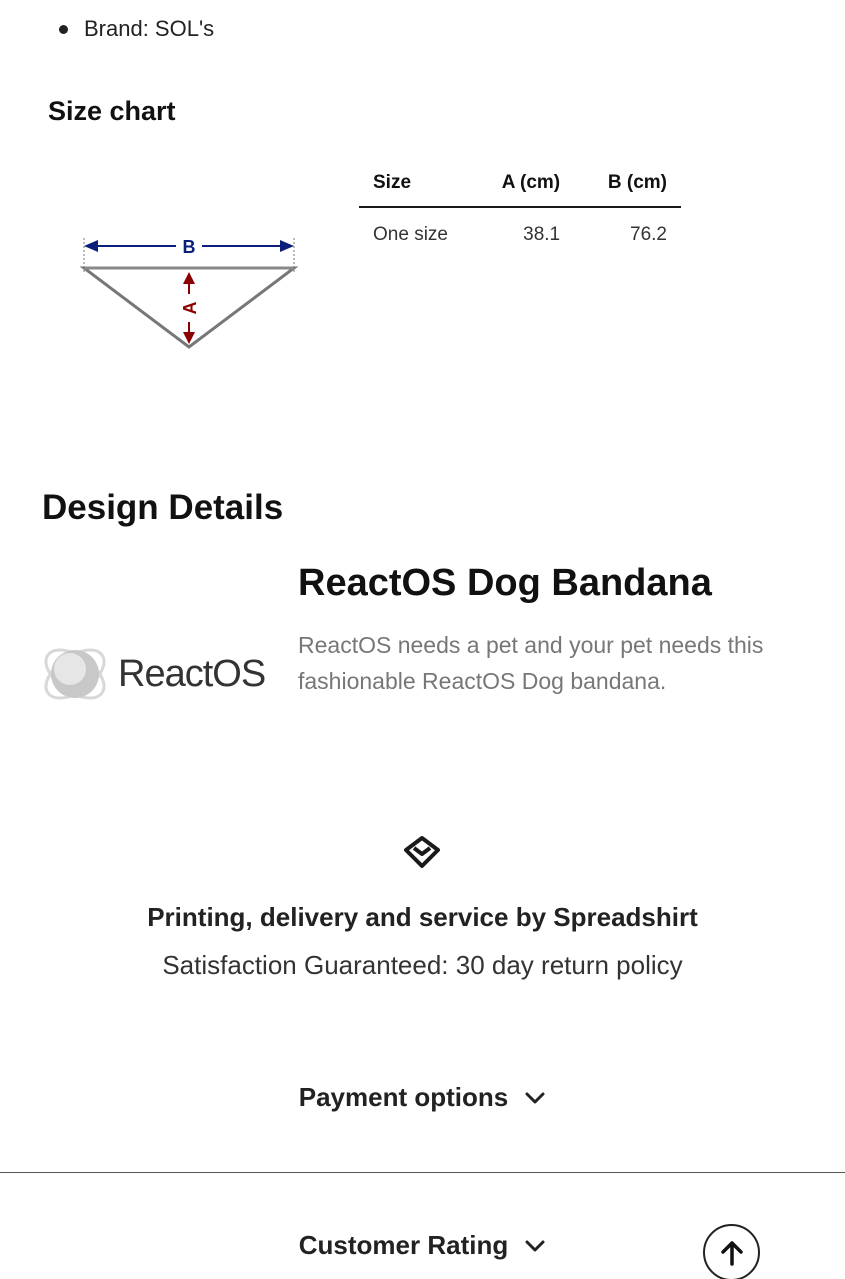  What do you see at coordinates (627, 187) in the screenshot?
I see `column-header-b: B (cm)` at bounding box center [627, 187].